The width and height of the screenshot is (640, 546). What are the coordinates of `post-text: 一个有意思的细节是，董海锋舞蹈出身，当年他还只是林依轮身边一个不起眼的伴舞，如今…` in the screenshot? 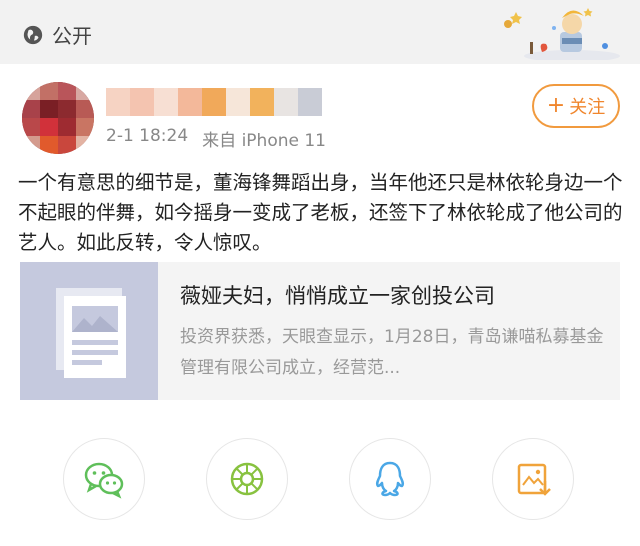 It's located at (320, 212).